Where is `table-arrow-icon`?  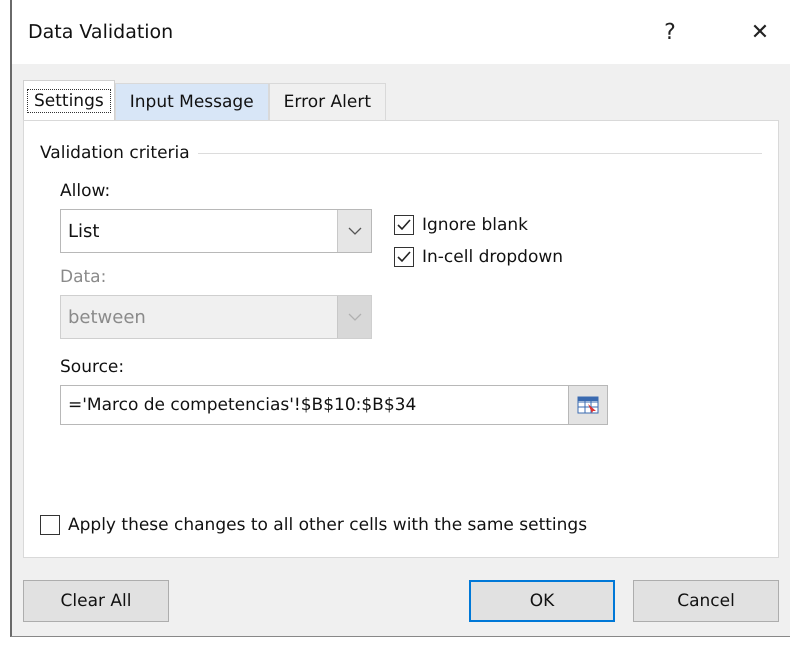
table-arrow-icon is located at coordinates (588, 405).